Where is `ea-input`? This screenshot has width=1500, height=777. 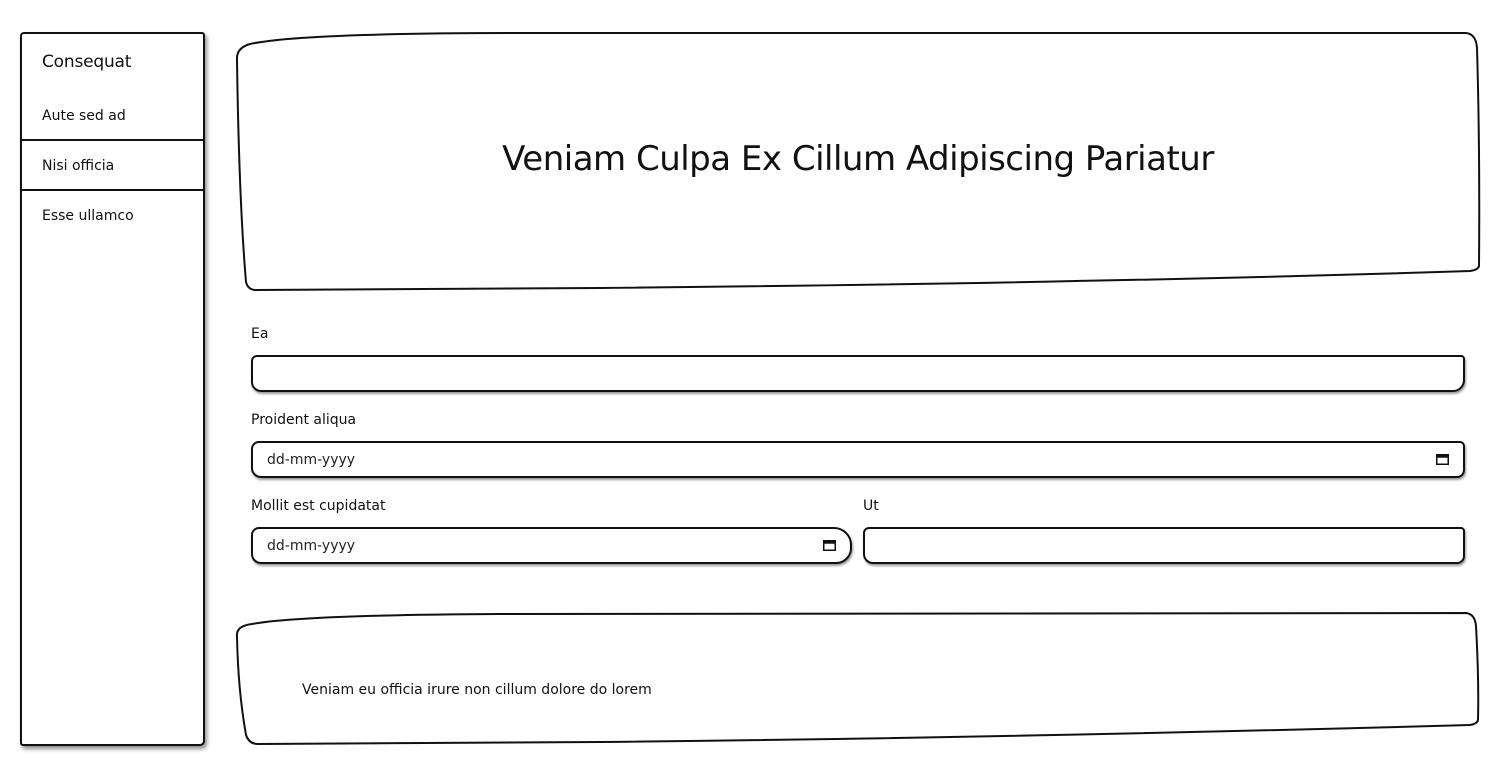 ea-input is located at coordinates (858, 373).